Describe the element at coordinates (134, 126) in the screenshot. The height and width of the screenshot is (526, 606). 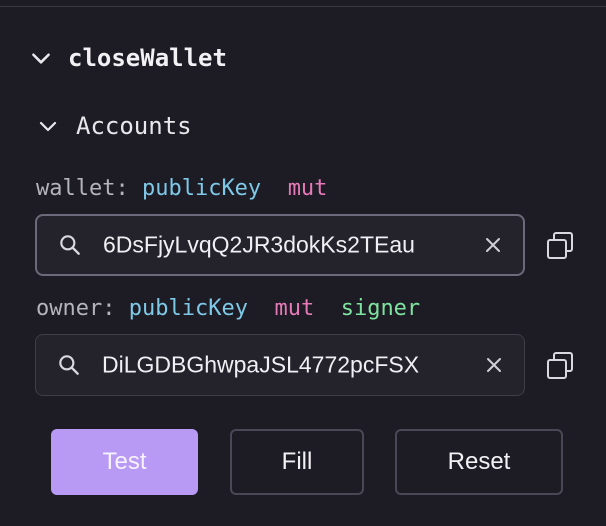
I see `accounts-title: Accounts` at that location.